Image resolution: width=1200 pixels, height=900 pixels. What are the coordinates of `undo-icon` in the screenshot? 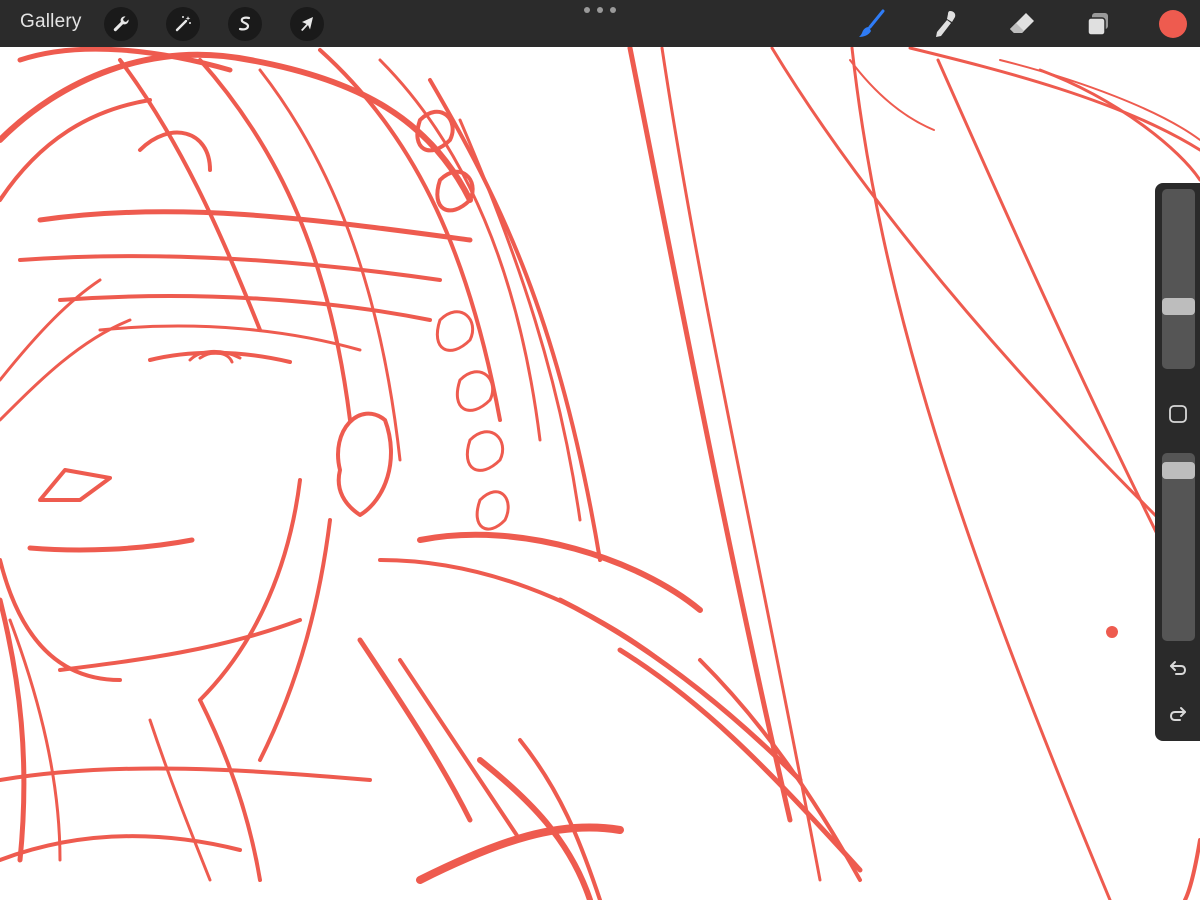 It's located at (1178, 668).